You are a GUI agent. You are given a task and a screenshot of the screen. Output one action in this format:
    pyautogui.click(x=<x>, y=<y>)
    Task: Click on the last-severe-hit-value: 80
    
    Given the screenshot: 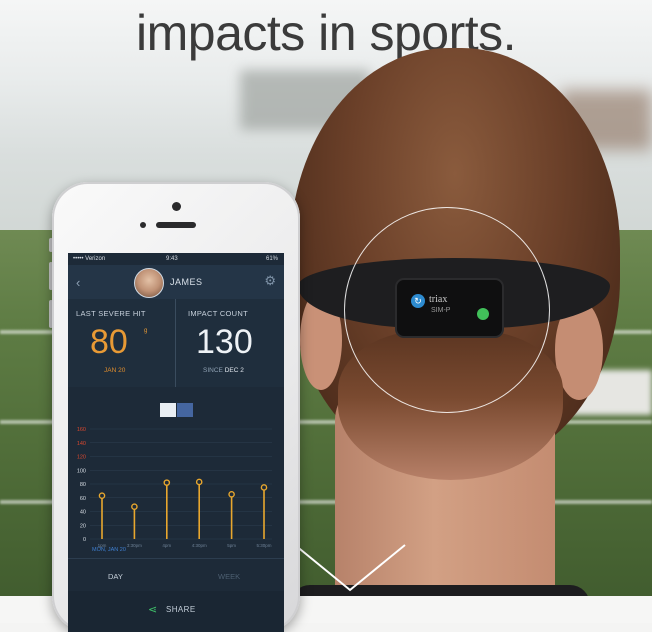 What is the action you would take?
    pyautogui.click(x=109, y=342)
    